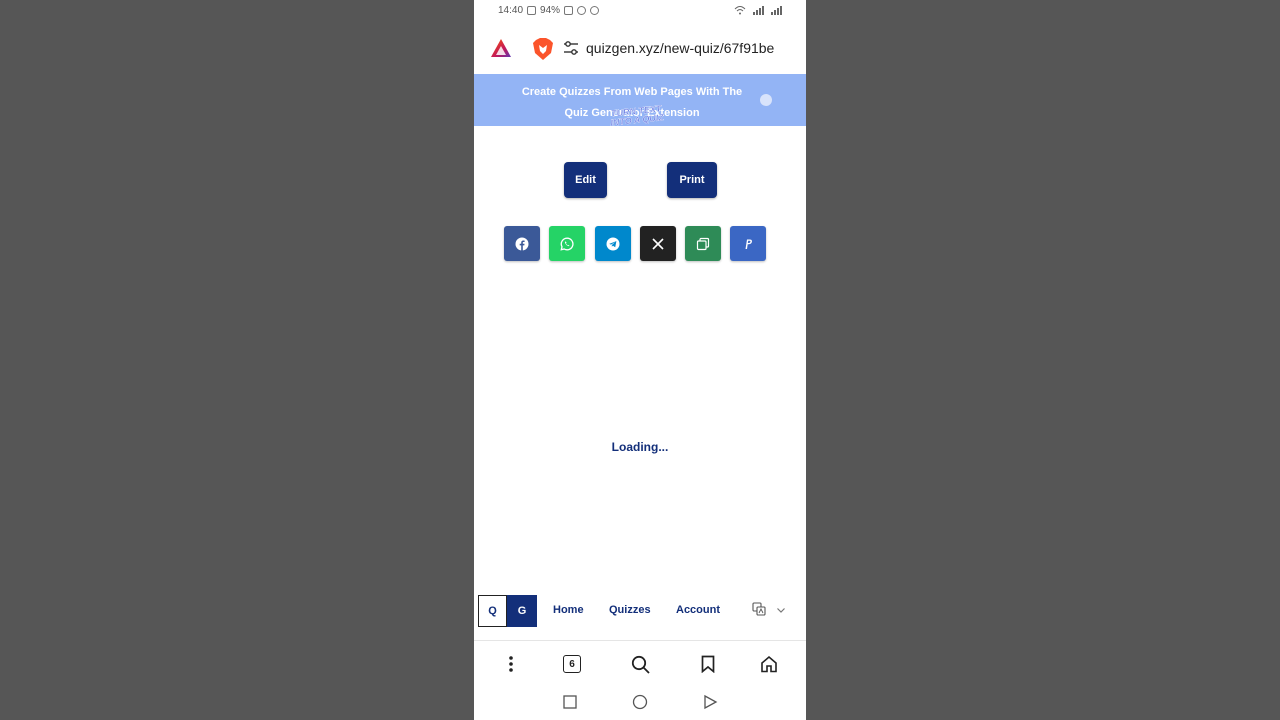  I want to click on status-bar: 14:40 94%, so click(640, 12).